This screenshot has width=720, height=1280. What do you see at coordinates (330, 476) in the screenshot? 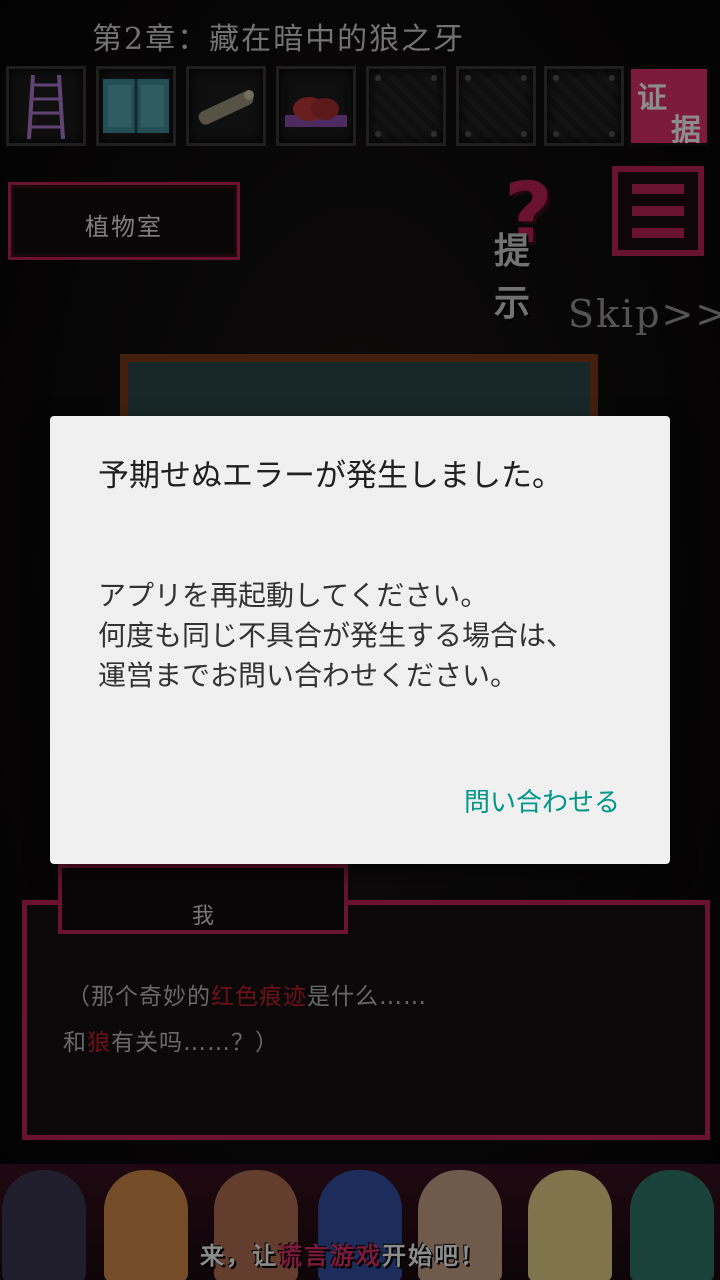
I see `error-dialog-title: 予期せぬエラーが発生しました。` at bounding box center [330, 476].